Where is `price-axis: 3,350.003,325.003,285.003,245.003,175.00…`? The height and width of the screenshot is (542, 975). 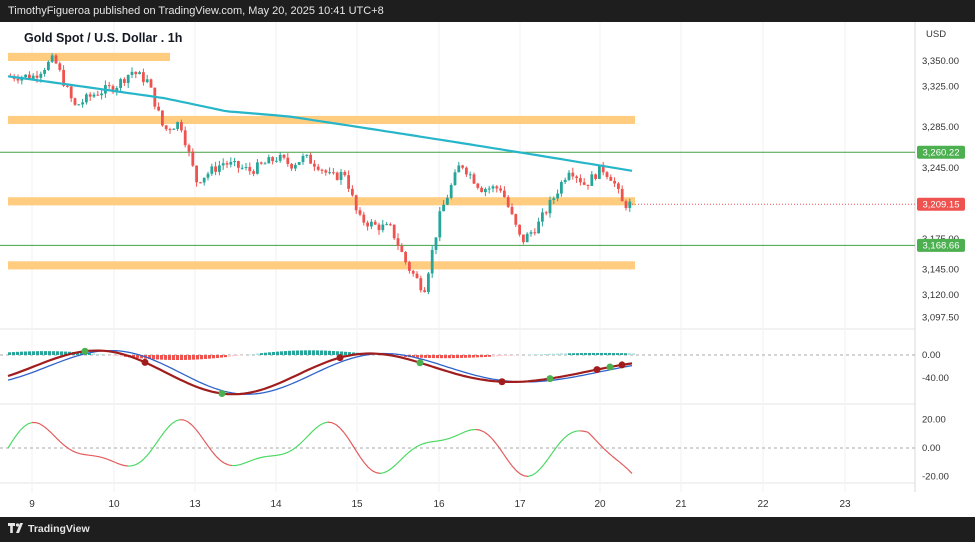 price-axis: 3,350.003,325.003,285.003,245.003,175.00… is located at coordinates (940, 269).